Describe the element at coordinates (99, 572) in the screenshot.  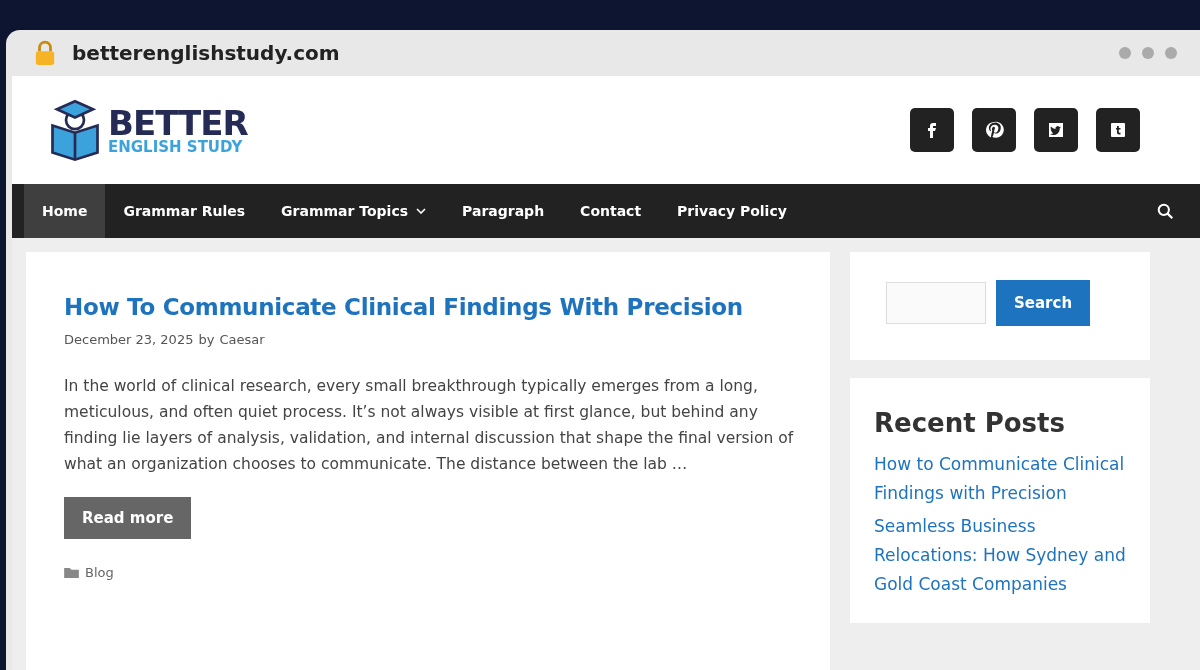
I see `category-link: Blog` at that location.